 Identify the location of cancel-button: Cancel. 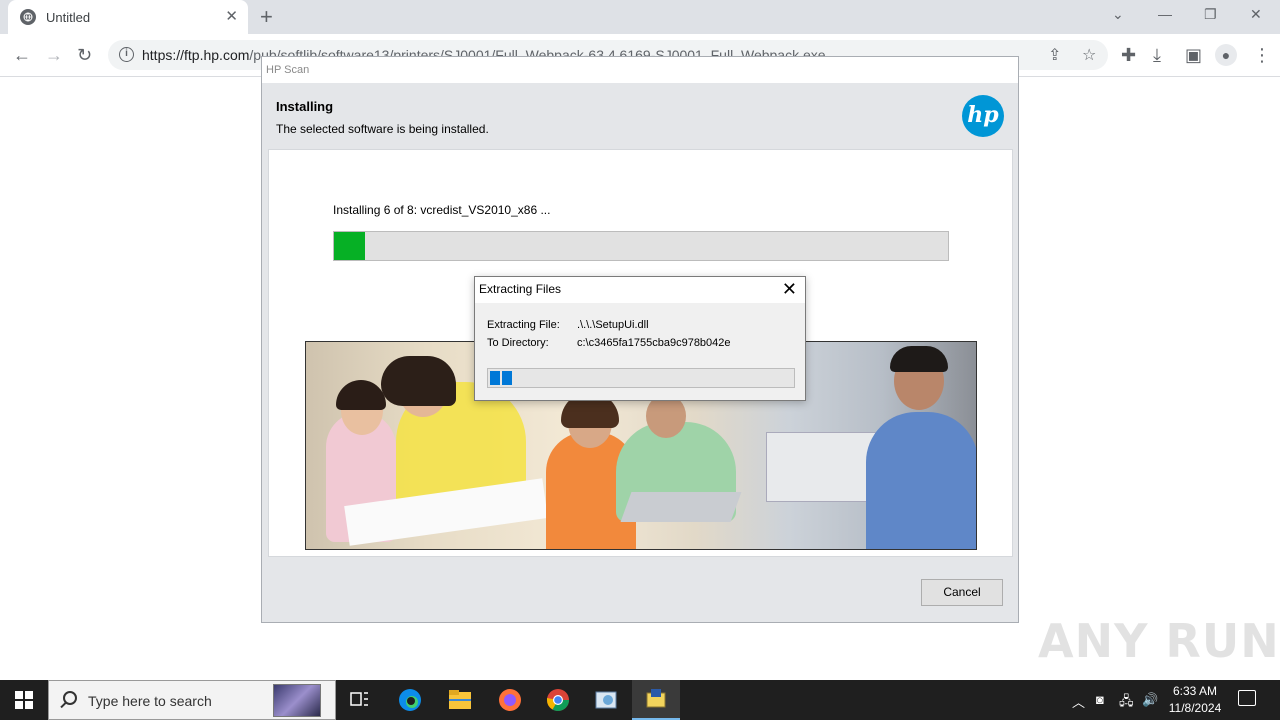
(962, 592).